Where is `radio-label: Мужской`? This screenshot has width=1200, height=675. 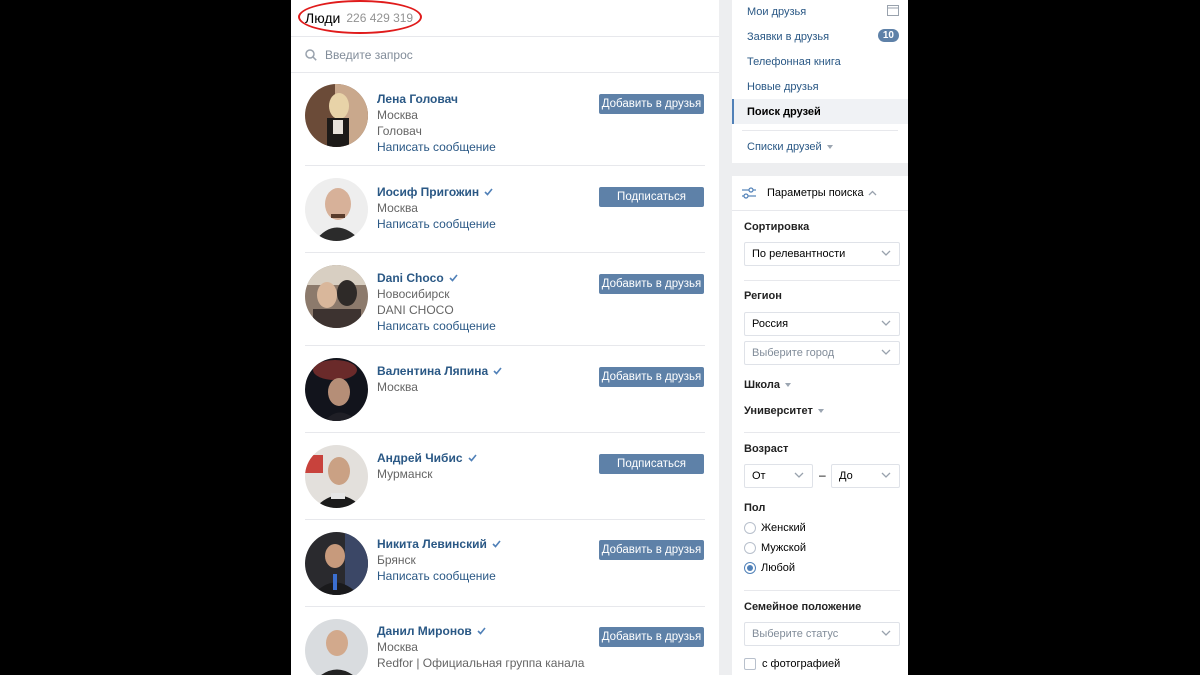 radio-label: Мужской is located at coordinates (783, 548).